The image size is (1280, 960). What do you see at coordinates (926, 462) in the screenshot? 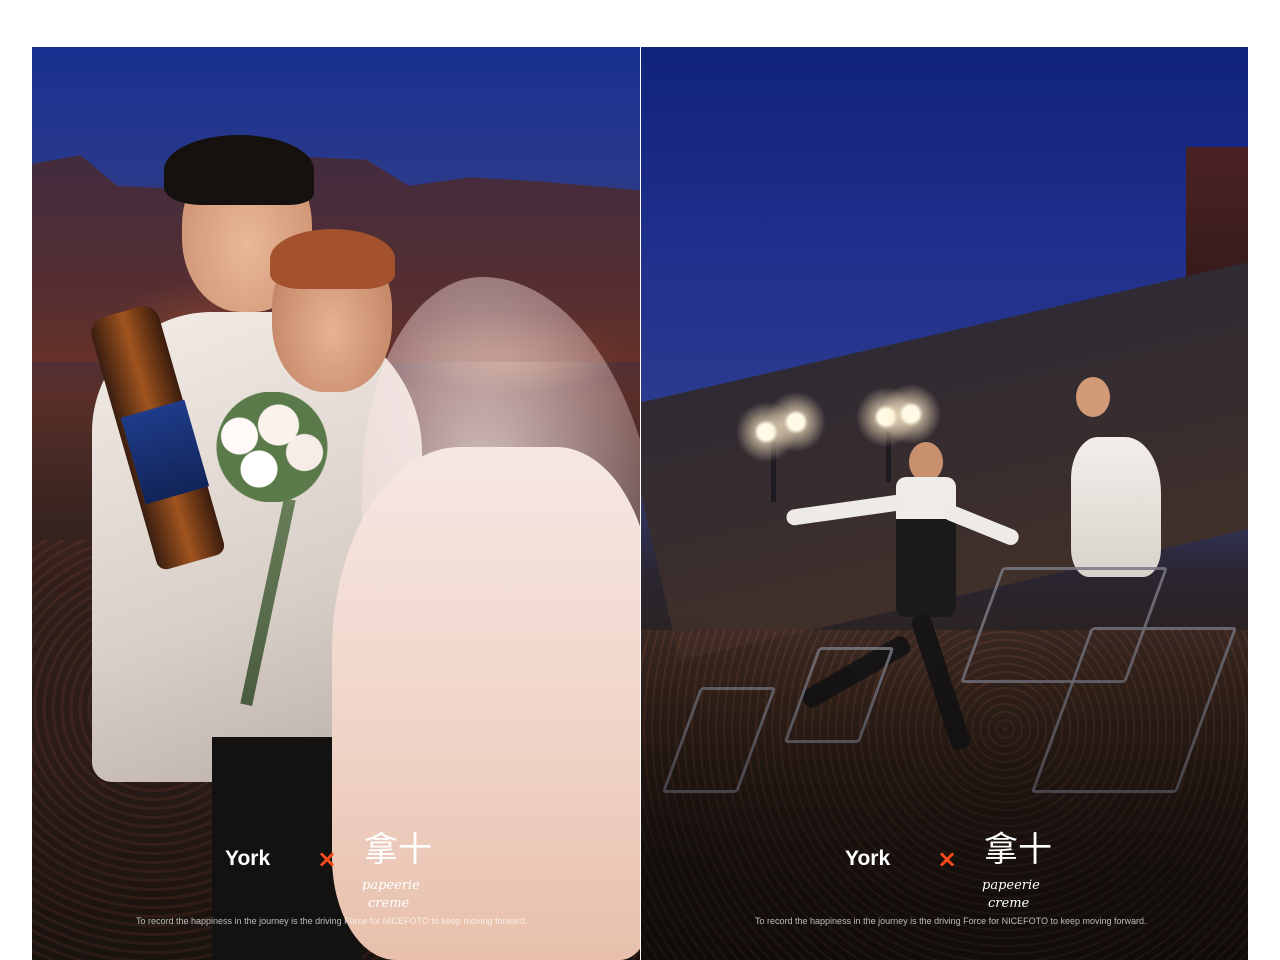
I see `groom-head` at bounding box center [926, 462].